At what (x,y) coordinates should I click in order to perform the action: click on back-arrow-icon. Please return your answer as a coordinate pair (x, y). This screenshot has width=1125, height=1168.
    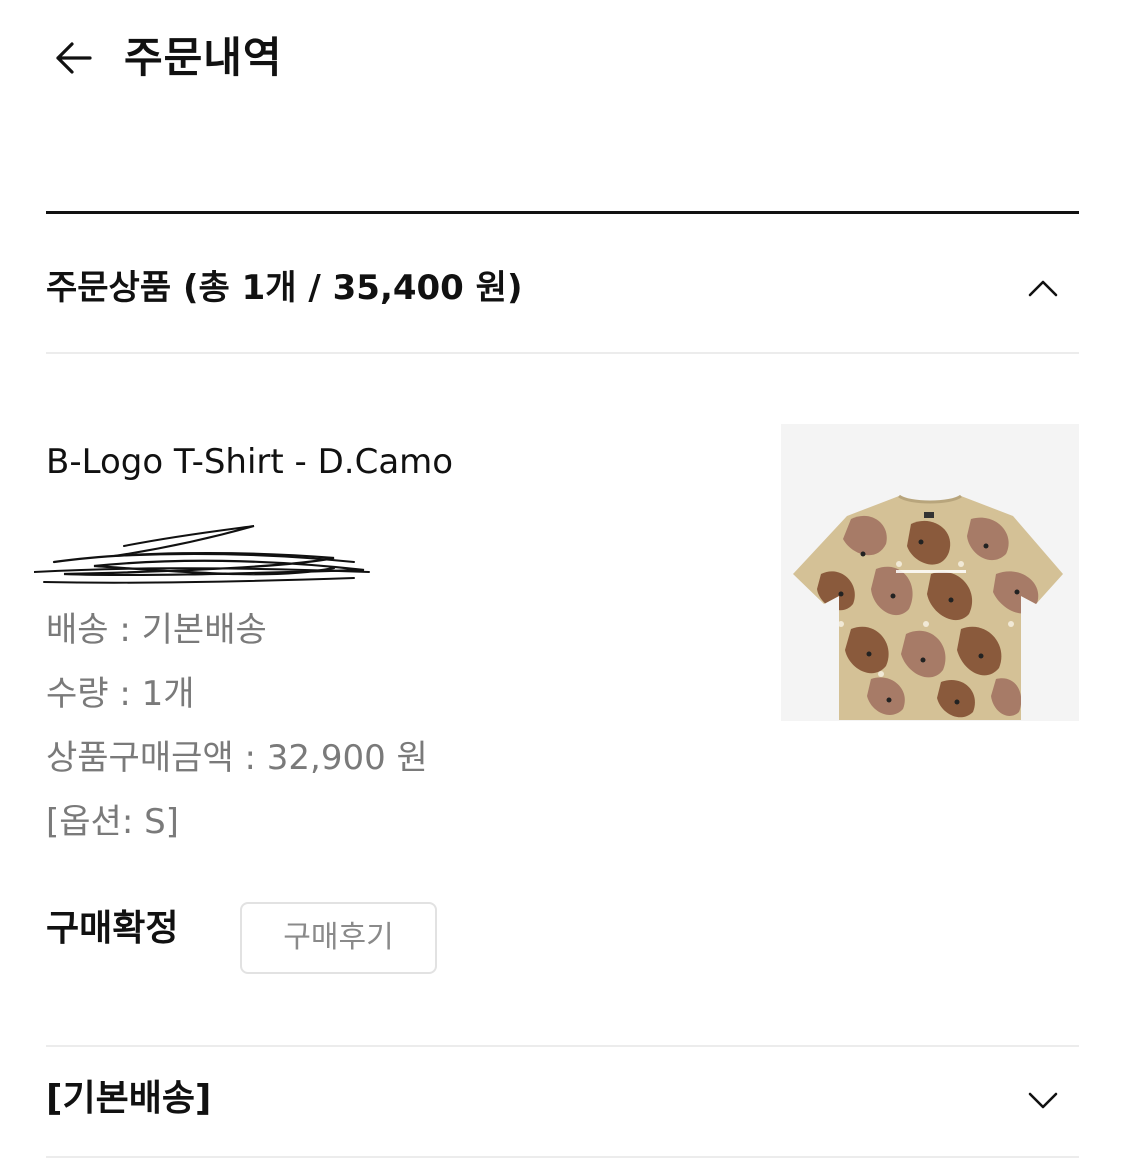
    Looking at the image, I should click on (74, 58).